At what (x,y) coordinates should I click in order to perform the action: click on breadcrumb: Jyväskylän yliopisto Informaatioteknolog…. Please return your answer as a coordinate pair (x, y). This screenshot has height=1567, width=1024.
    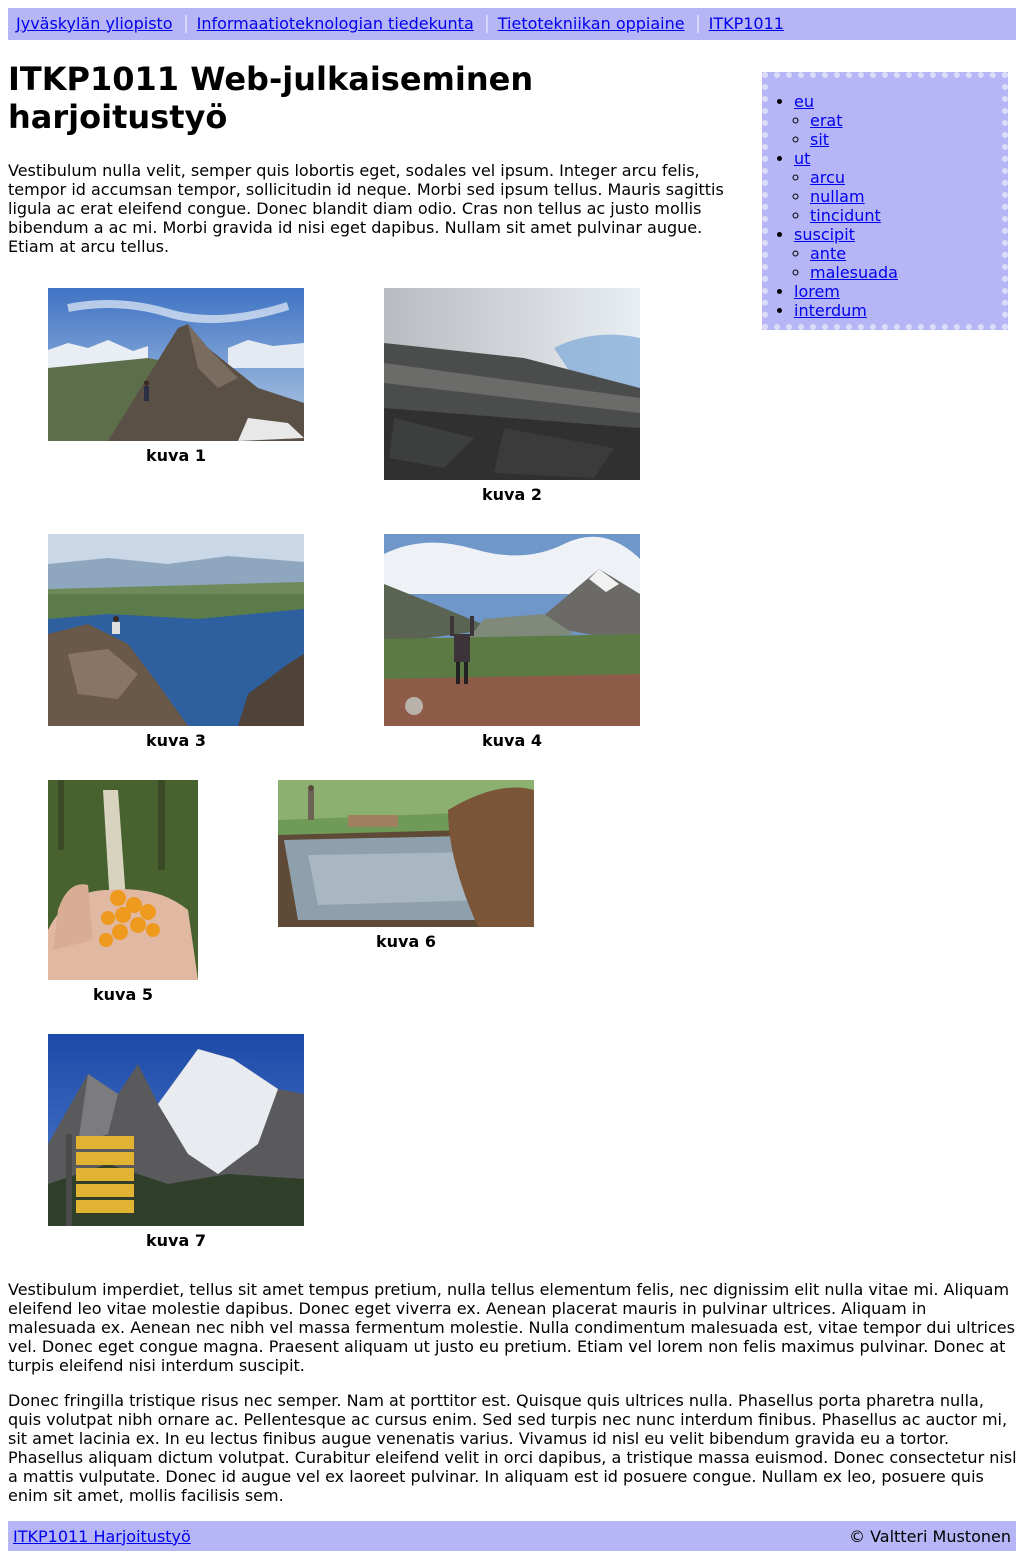
    Looking at the image, I should click on (512, 24).